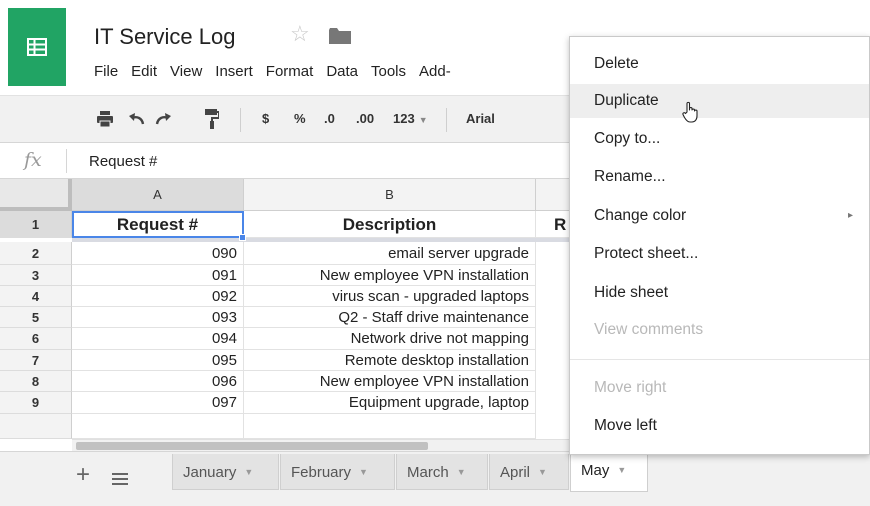  What do you see at coordinates (105, 119) in the screenshot?
I see `print-icon` at bounding box center [105, 119].